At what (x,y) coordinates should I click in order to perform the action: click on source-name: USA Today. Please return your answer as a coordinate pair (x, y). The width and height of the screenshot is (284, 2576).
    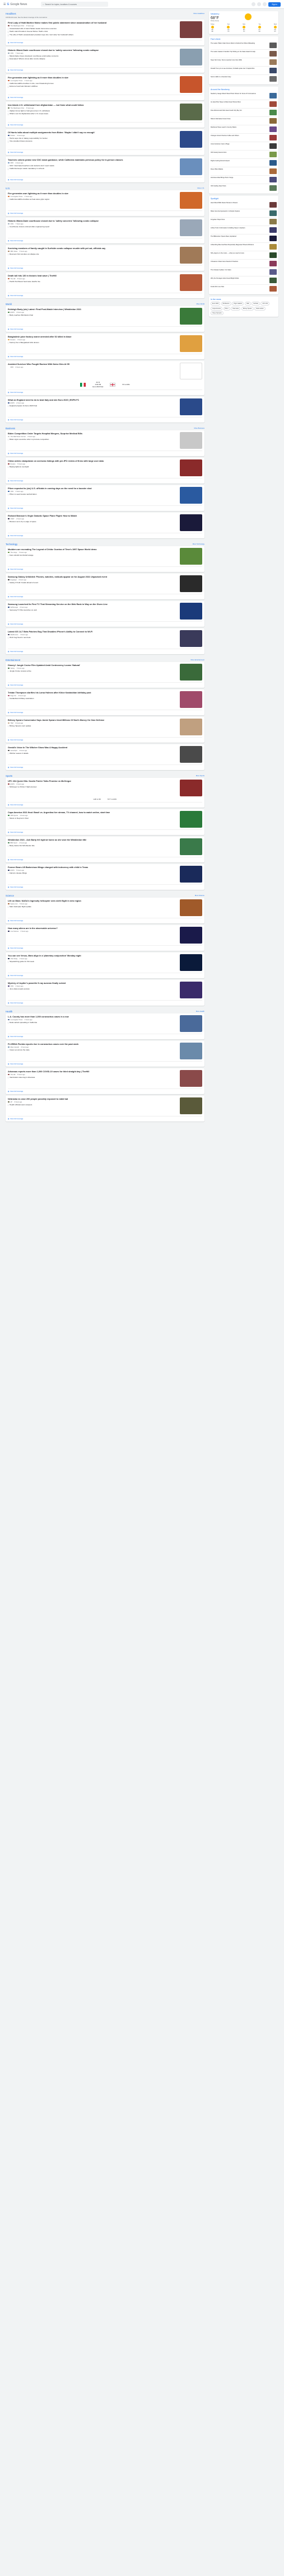
    Looking at the image, I should click on (14, 959).